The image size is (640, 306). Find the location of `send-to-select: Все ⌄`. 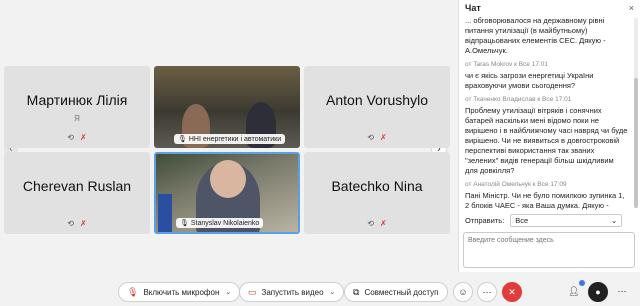

send-to-select: Все ⌄ is located at coordinates (566, 220).